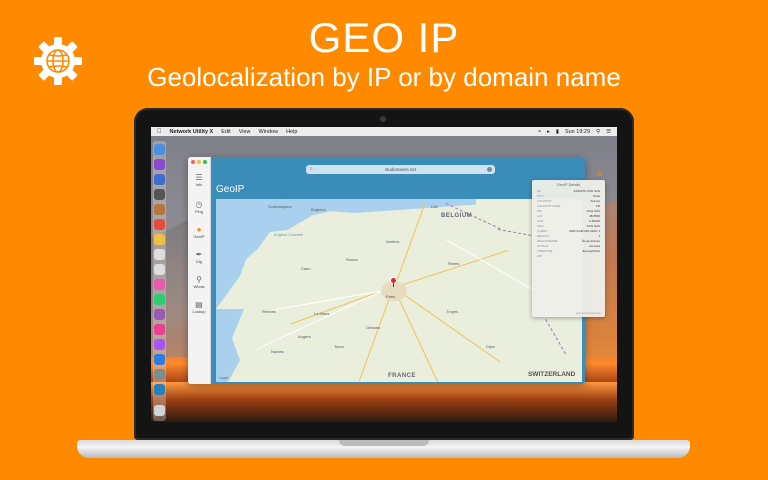 The image size is (768, 480). I want to click on sidebar-item-info: ☰ Info, so click(199, 180).